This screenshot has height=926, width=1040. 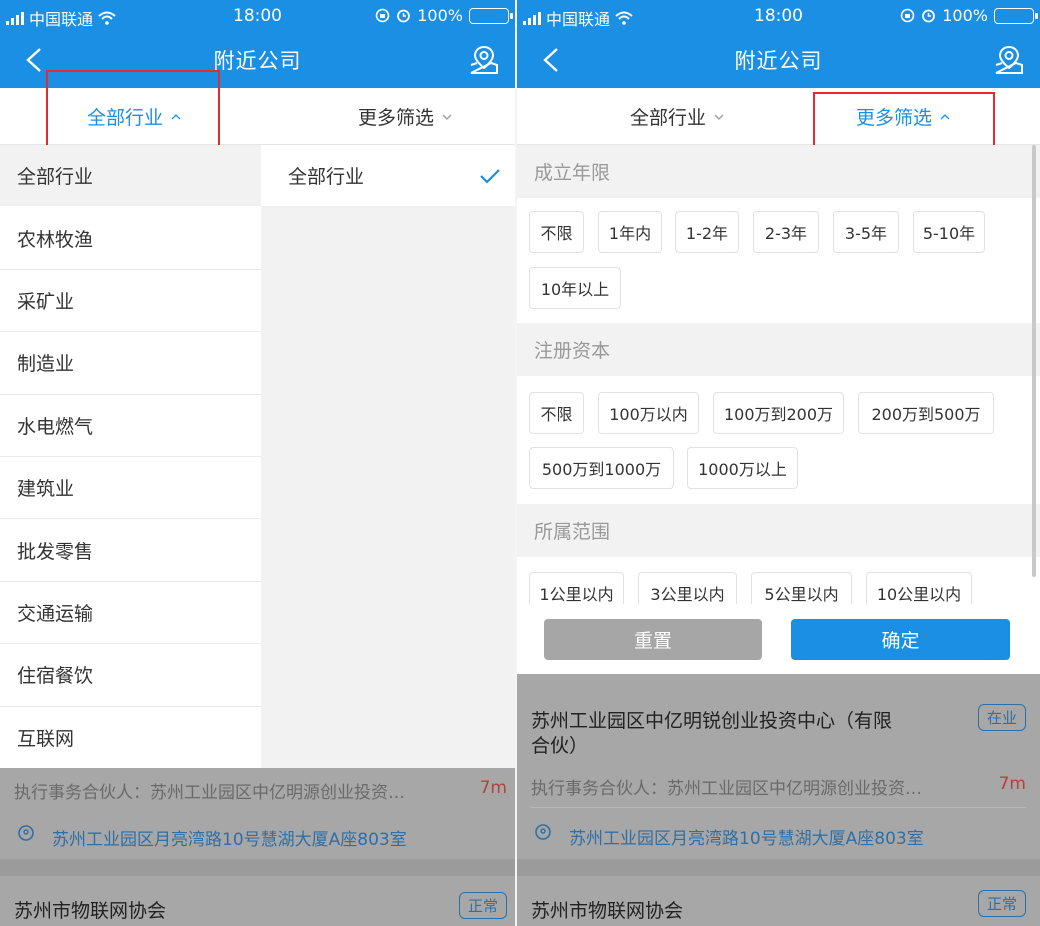 What do you see at coordinates (130, 550) in the screenshot?
I see `industry-item: 批发零售` at bounding box center [130, 550].